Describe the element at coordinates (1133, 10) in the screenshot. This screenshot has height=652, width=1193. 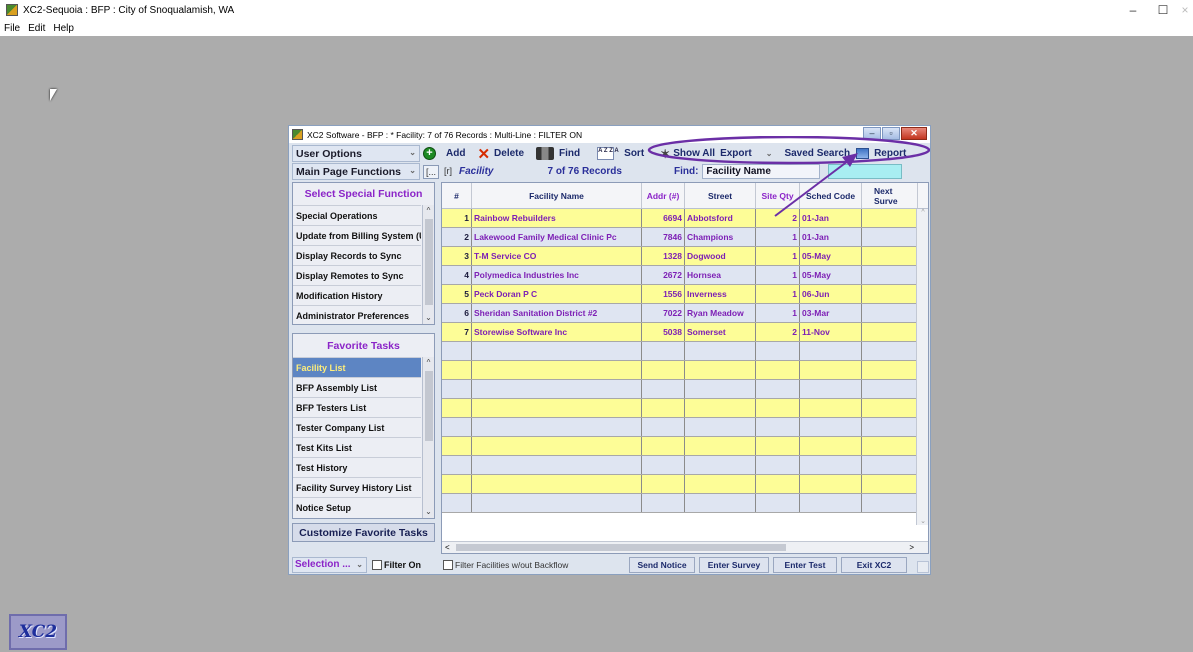
I see `minimize-button: –` at that location.